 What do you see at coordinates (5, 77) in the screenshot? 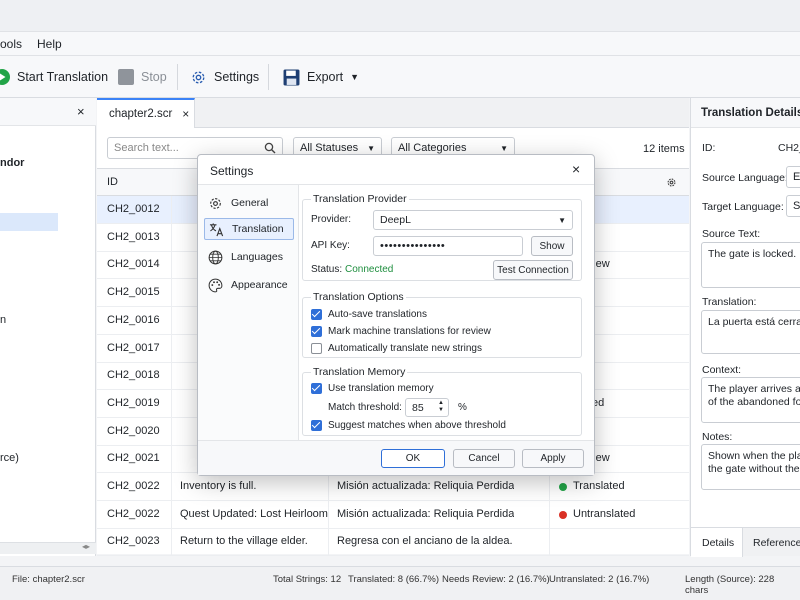
I see `play-icon` at bounding box center [5, 77].